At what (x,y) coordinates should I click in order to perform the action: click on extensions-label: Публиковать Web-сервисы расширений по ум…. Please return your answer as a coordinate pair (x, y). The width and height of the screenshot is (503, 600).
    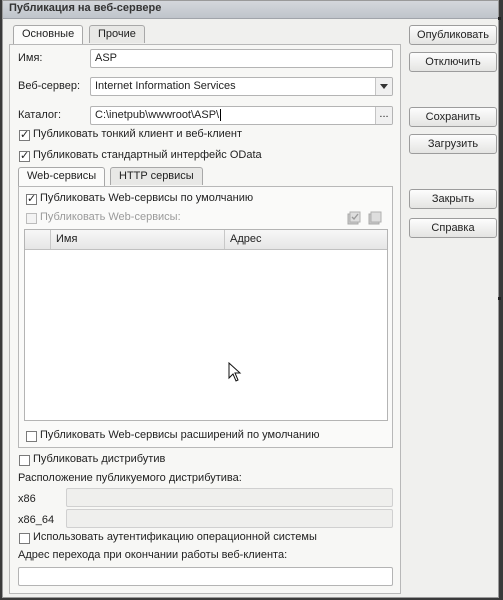
    Looking at the image, I should click on (180, 435).